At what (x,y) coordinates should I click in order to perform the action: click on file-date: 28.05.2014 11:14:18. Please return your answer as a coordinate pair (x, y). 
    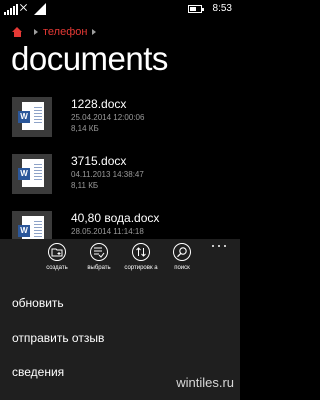
    Looking at the image, I should click on (107, 231).